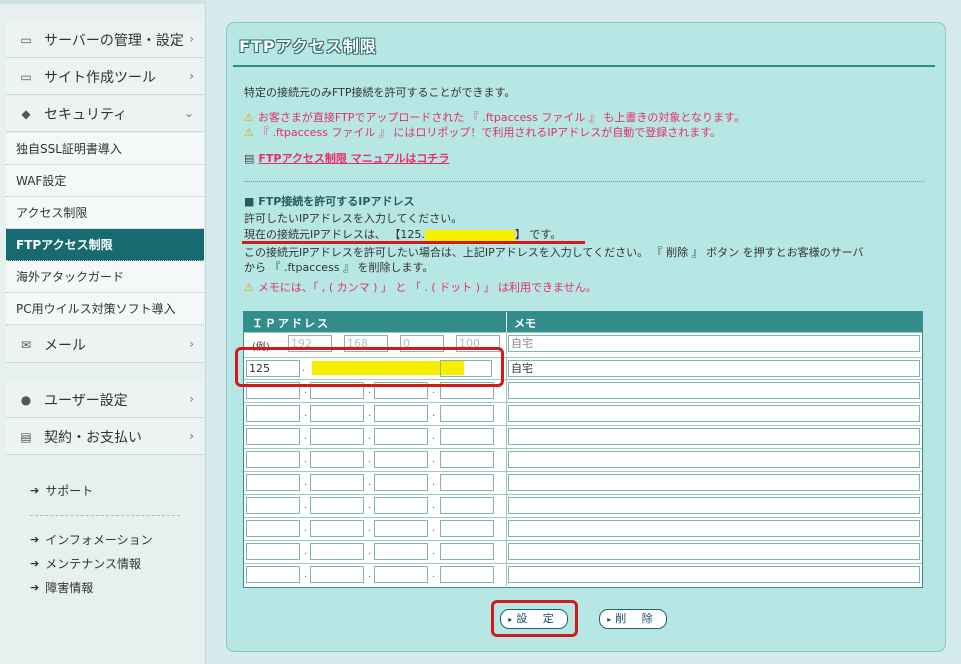 This screenshot has width=961, height=664. Describe the element at coordinates (469, 235) in the screenshot. I see `redacted-ip-mask` at that location.